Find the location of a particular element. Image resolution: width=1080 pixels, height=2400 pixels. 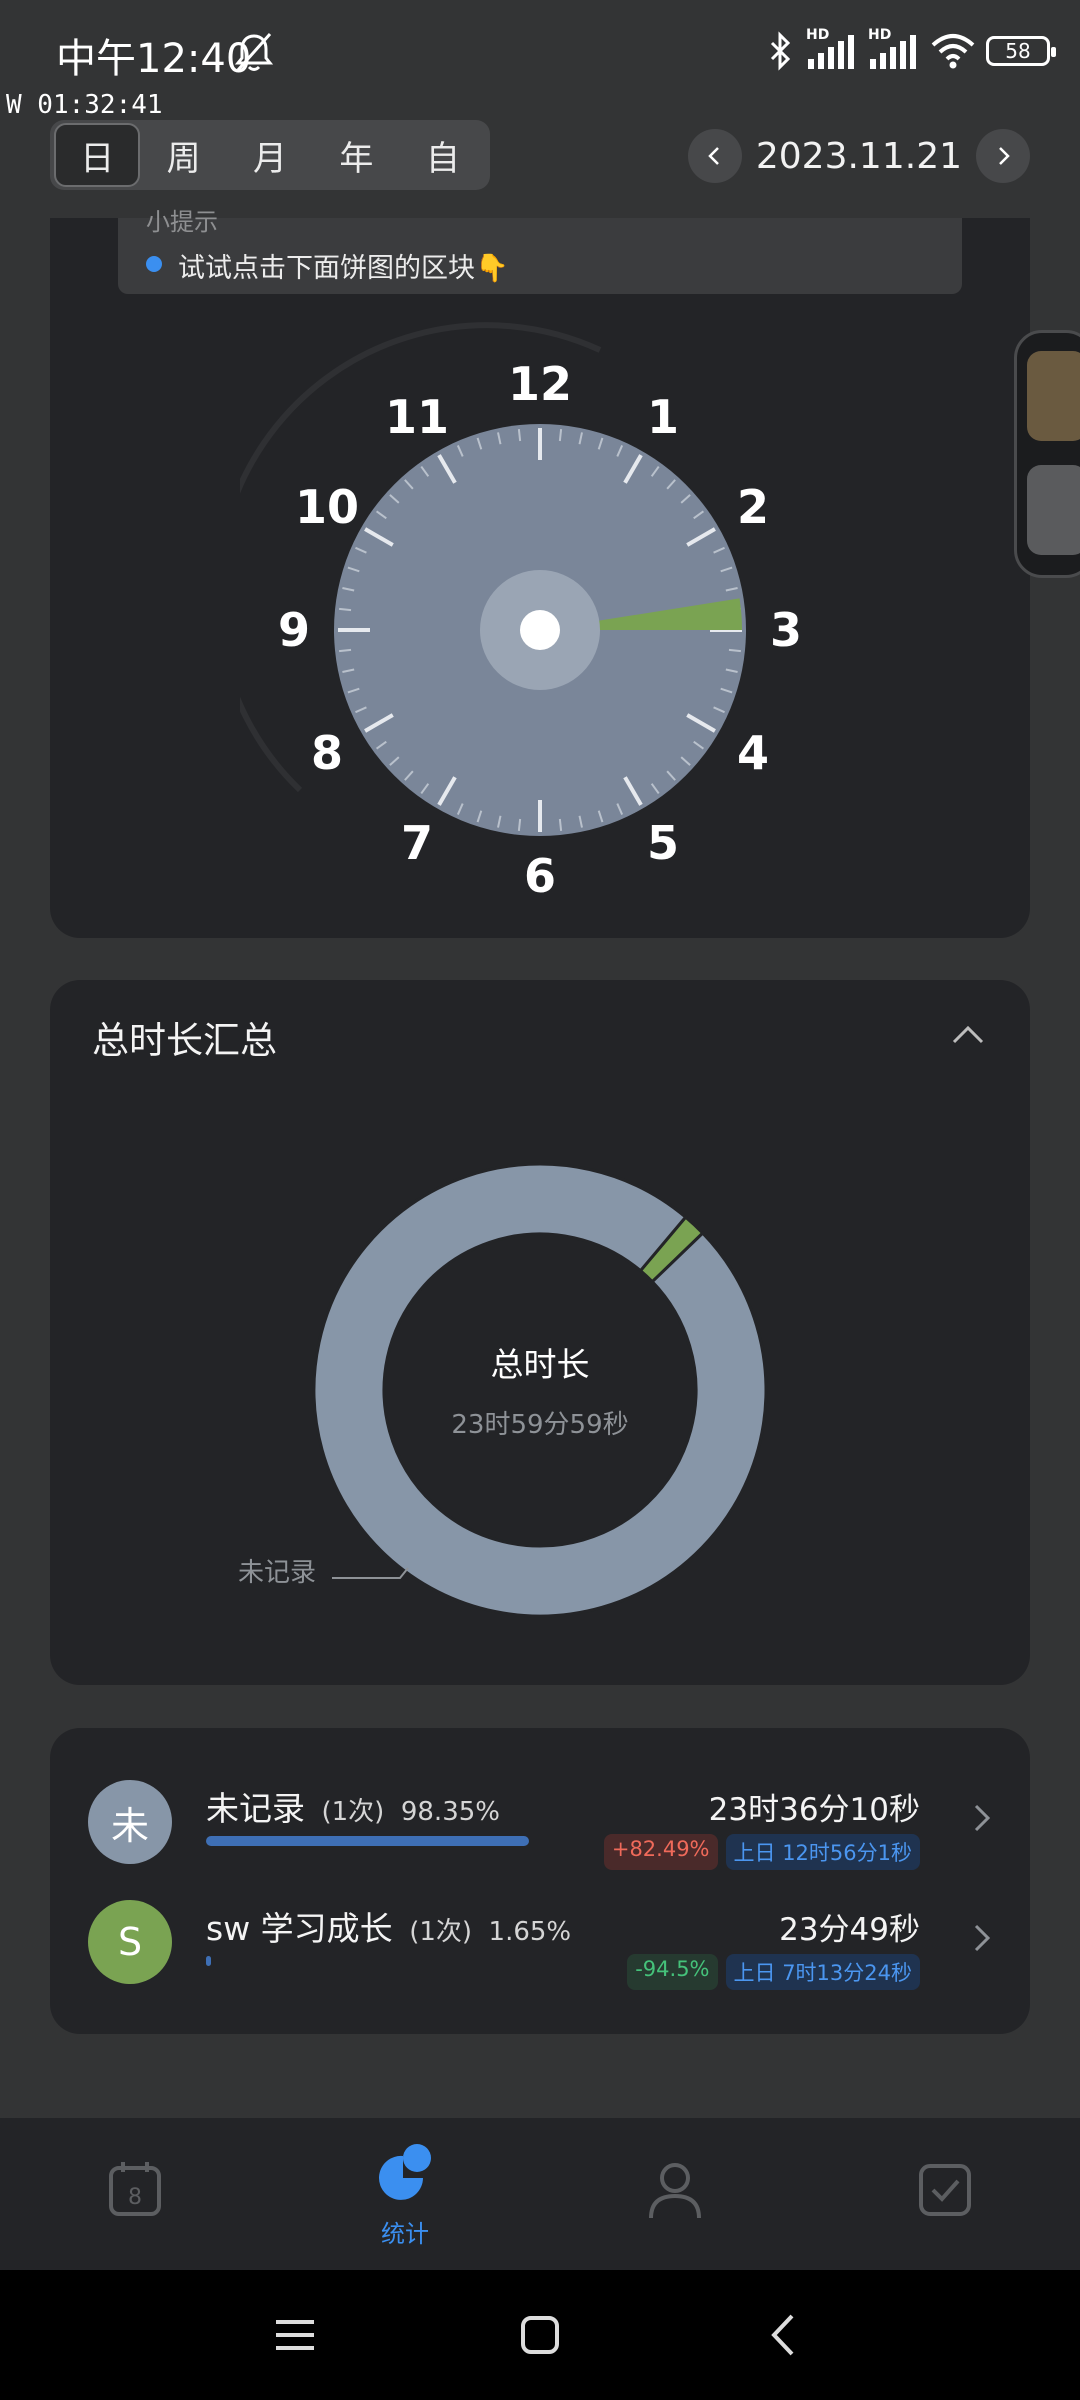

bottom-navigation: 8 统计 is located at coordinates (540, 2194).